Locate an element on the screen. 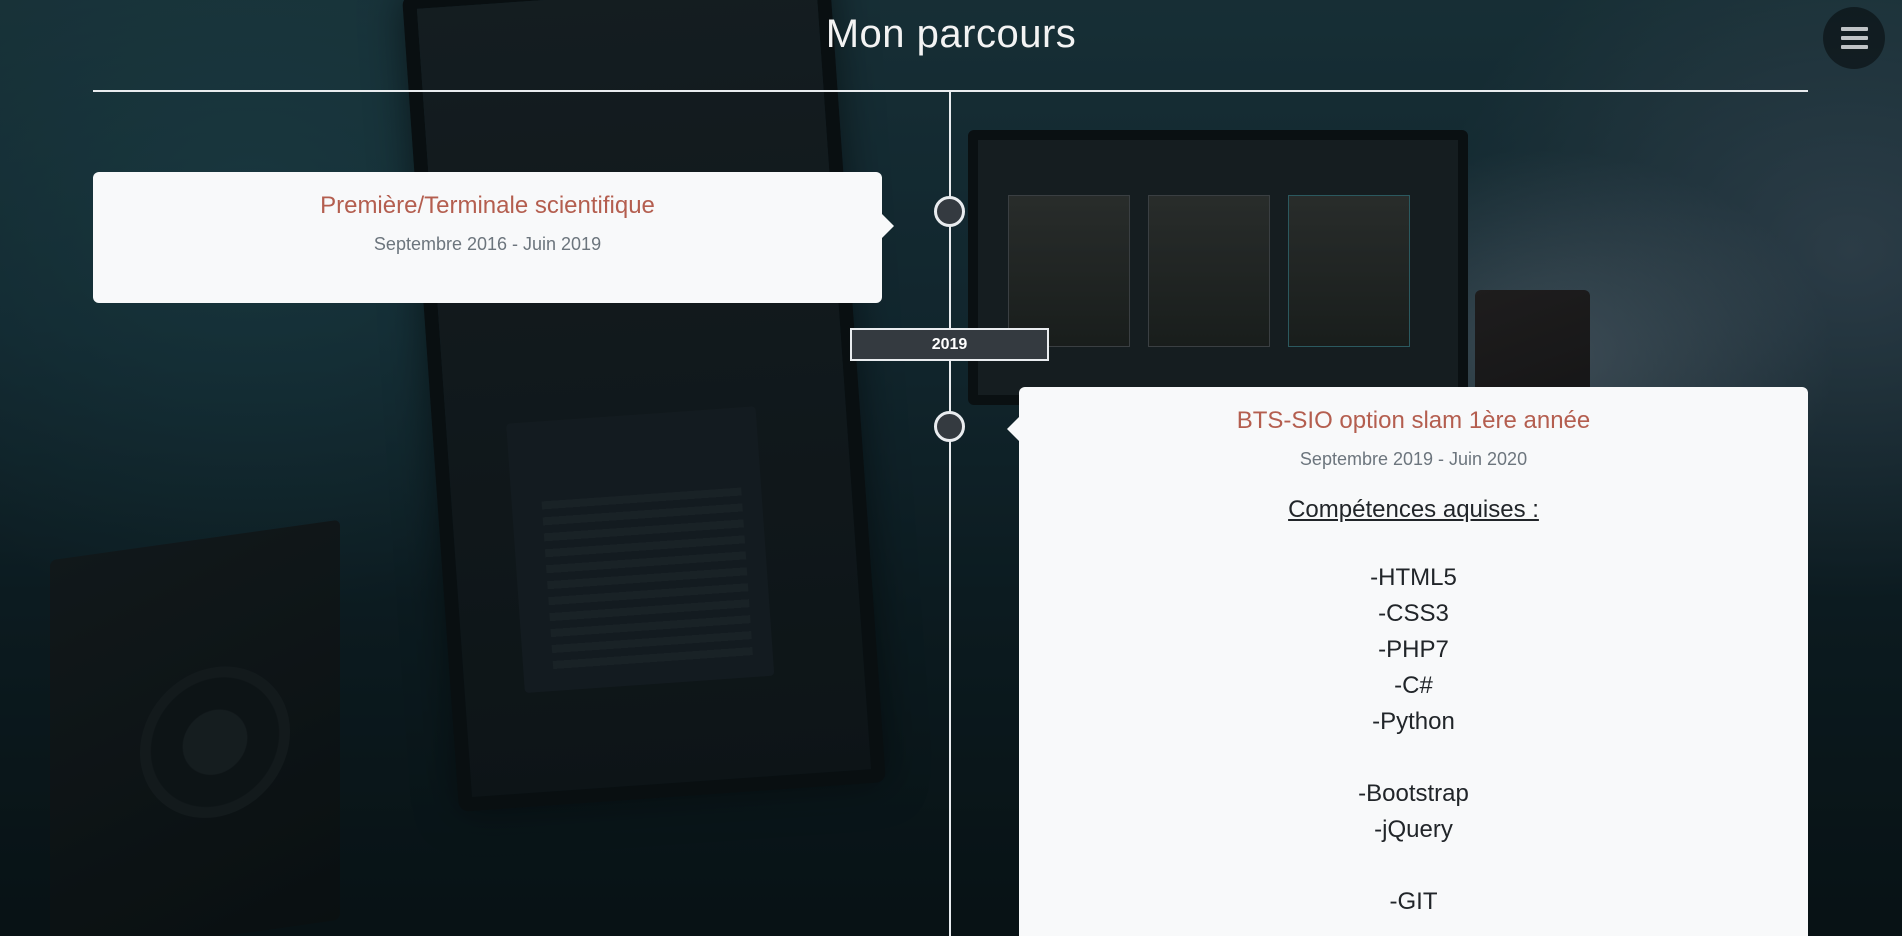  year-badge: 2019 is located at coordinates (949, 344).